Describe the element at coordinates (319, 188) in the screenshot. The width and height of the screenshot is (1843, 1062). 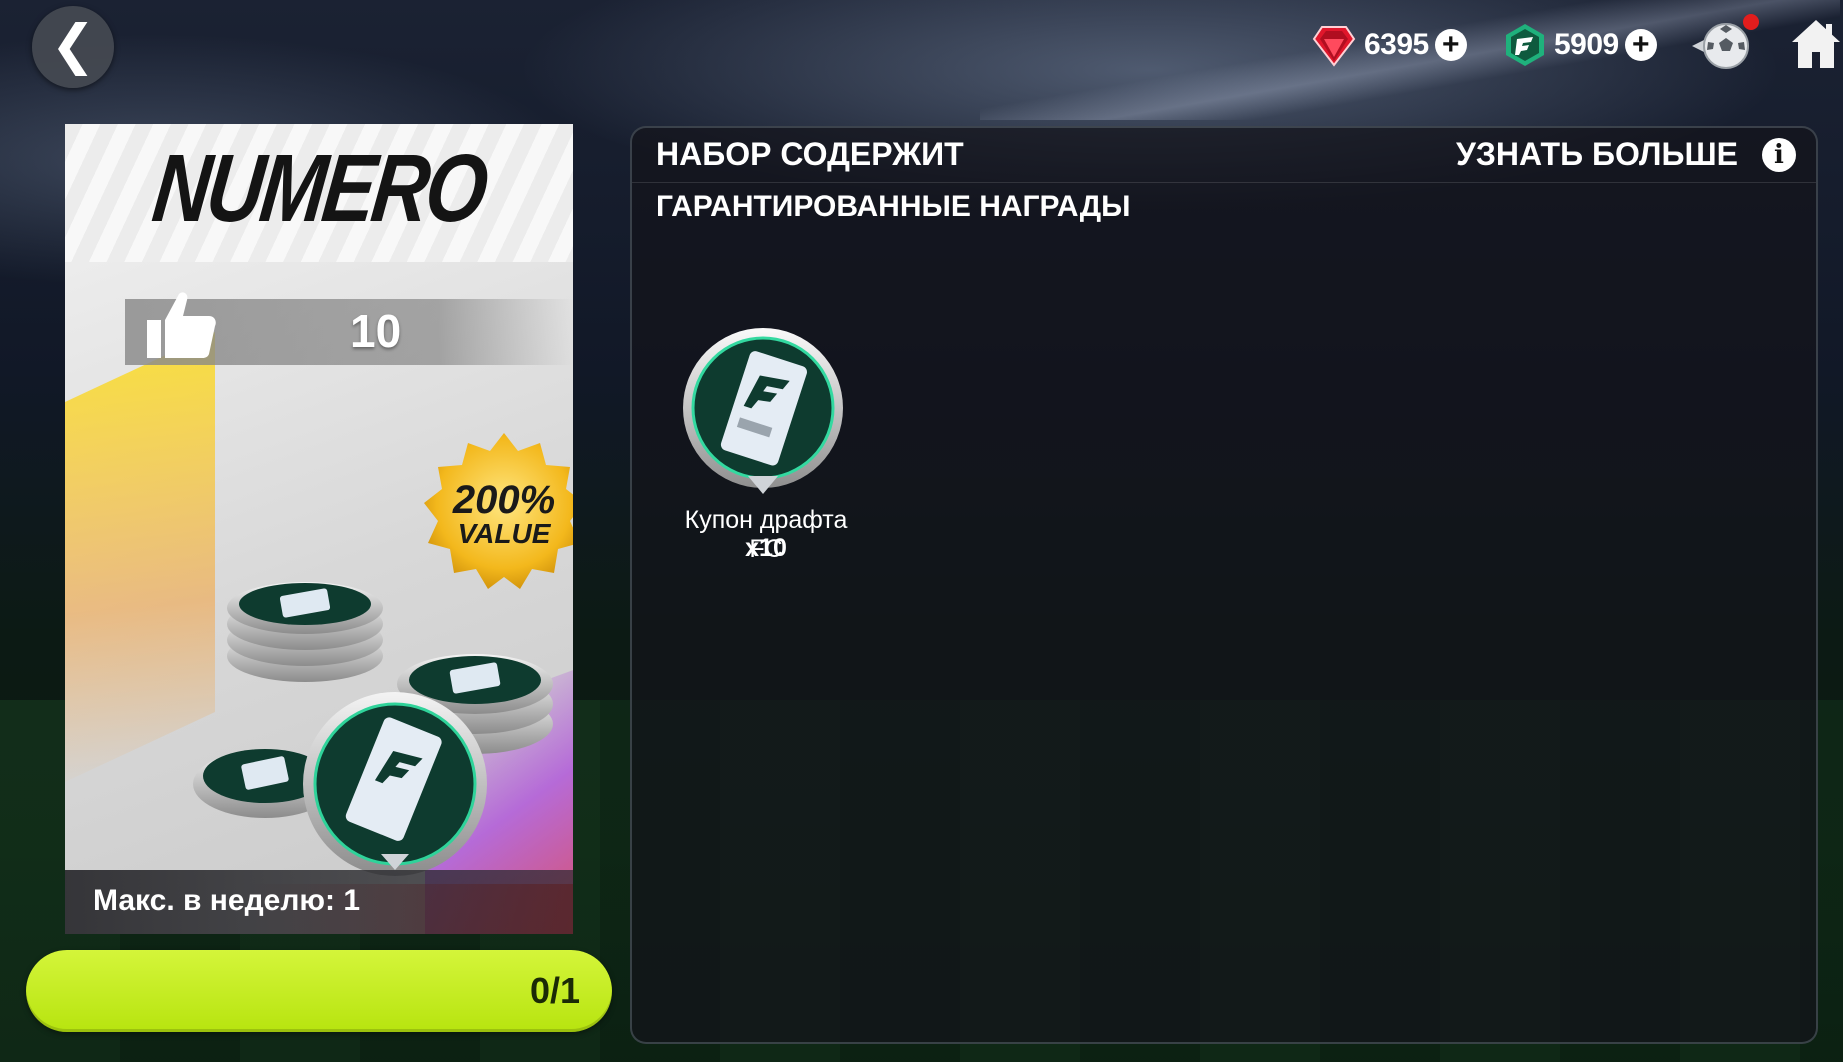
I see `pack-title: NUMERO` at that location.